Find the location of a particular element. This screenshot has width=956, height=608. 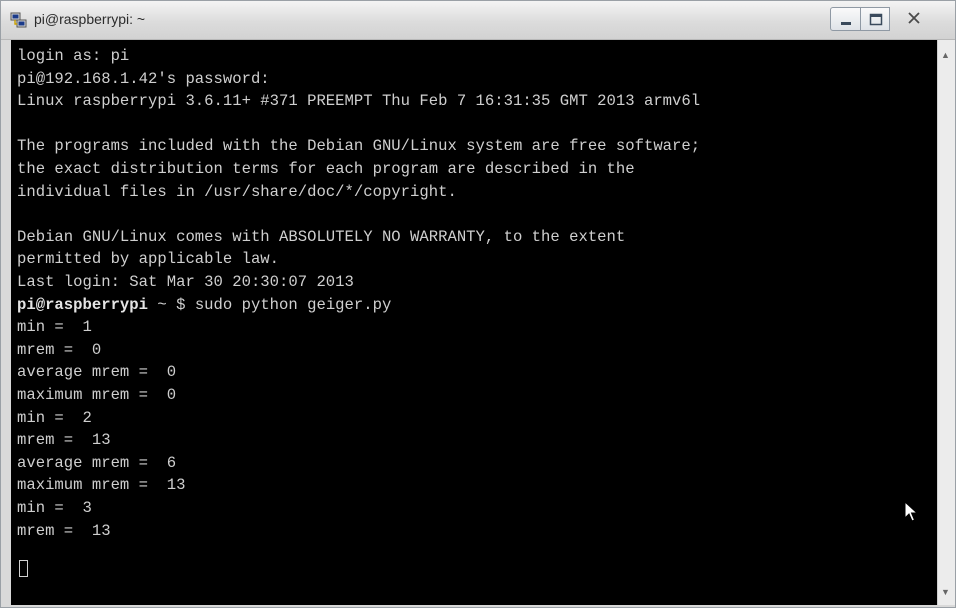

terminal-line: maximum mrem = 13 is located at coordinates (101, 485).